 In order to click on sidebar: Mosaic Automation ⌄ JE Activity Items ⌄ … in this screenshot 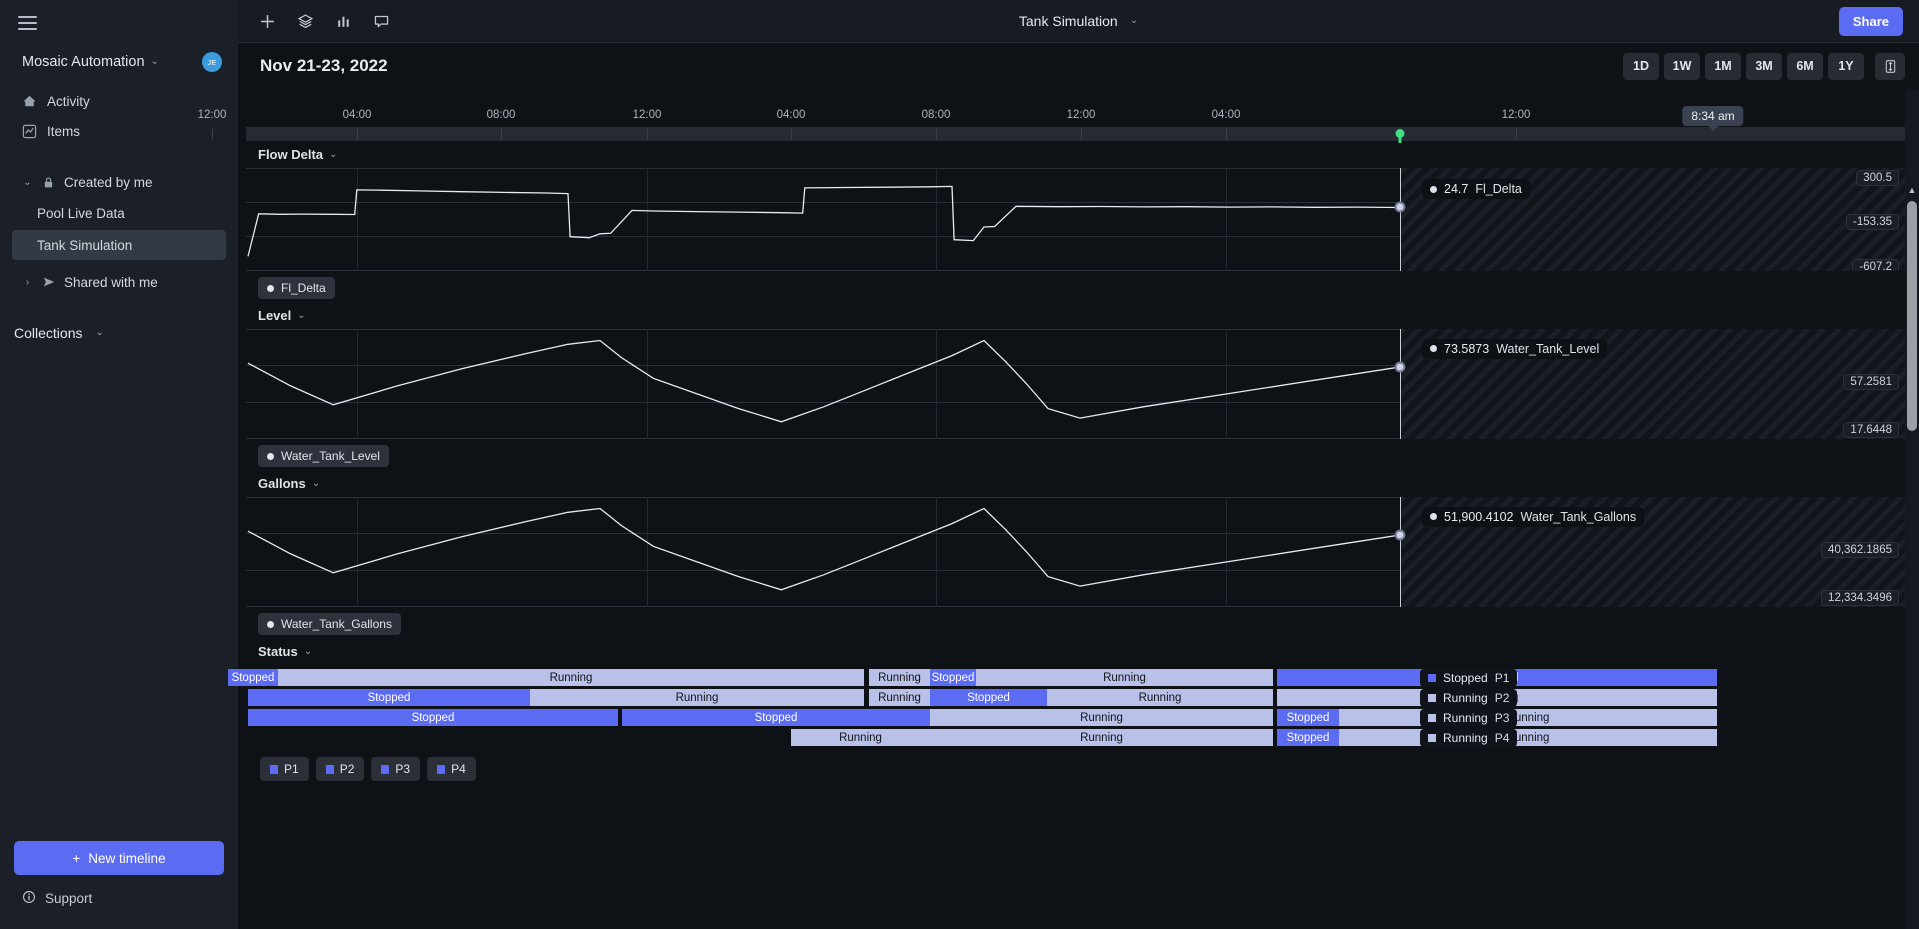, I will do `click(119, 464)`.